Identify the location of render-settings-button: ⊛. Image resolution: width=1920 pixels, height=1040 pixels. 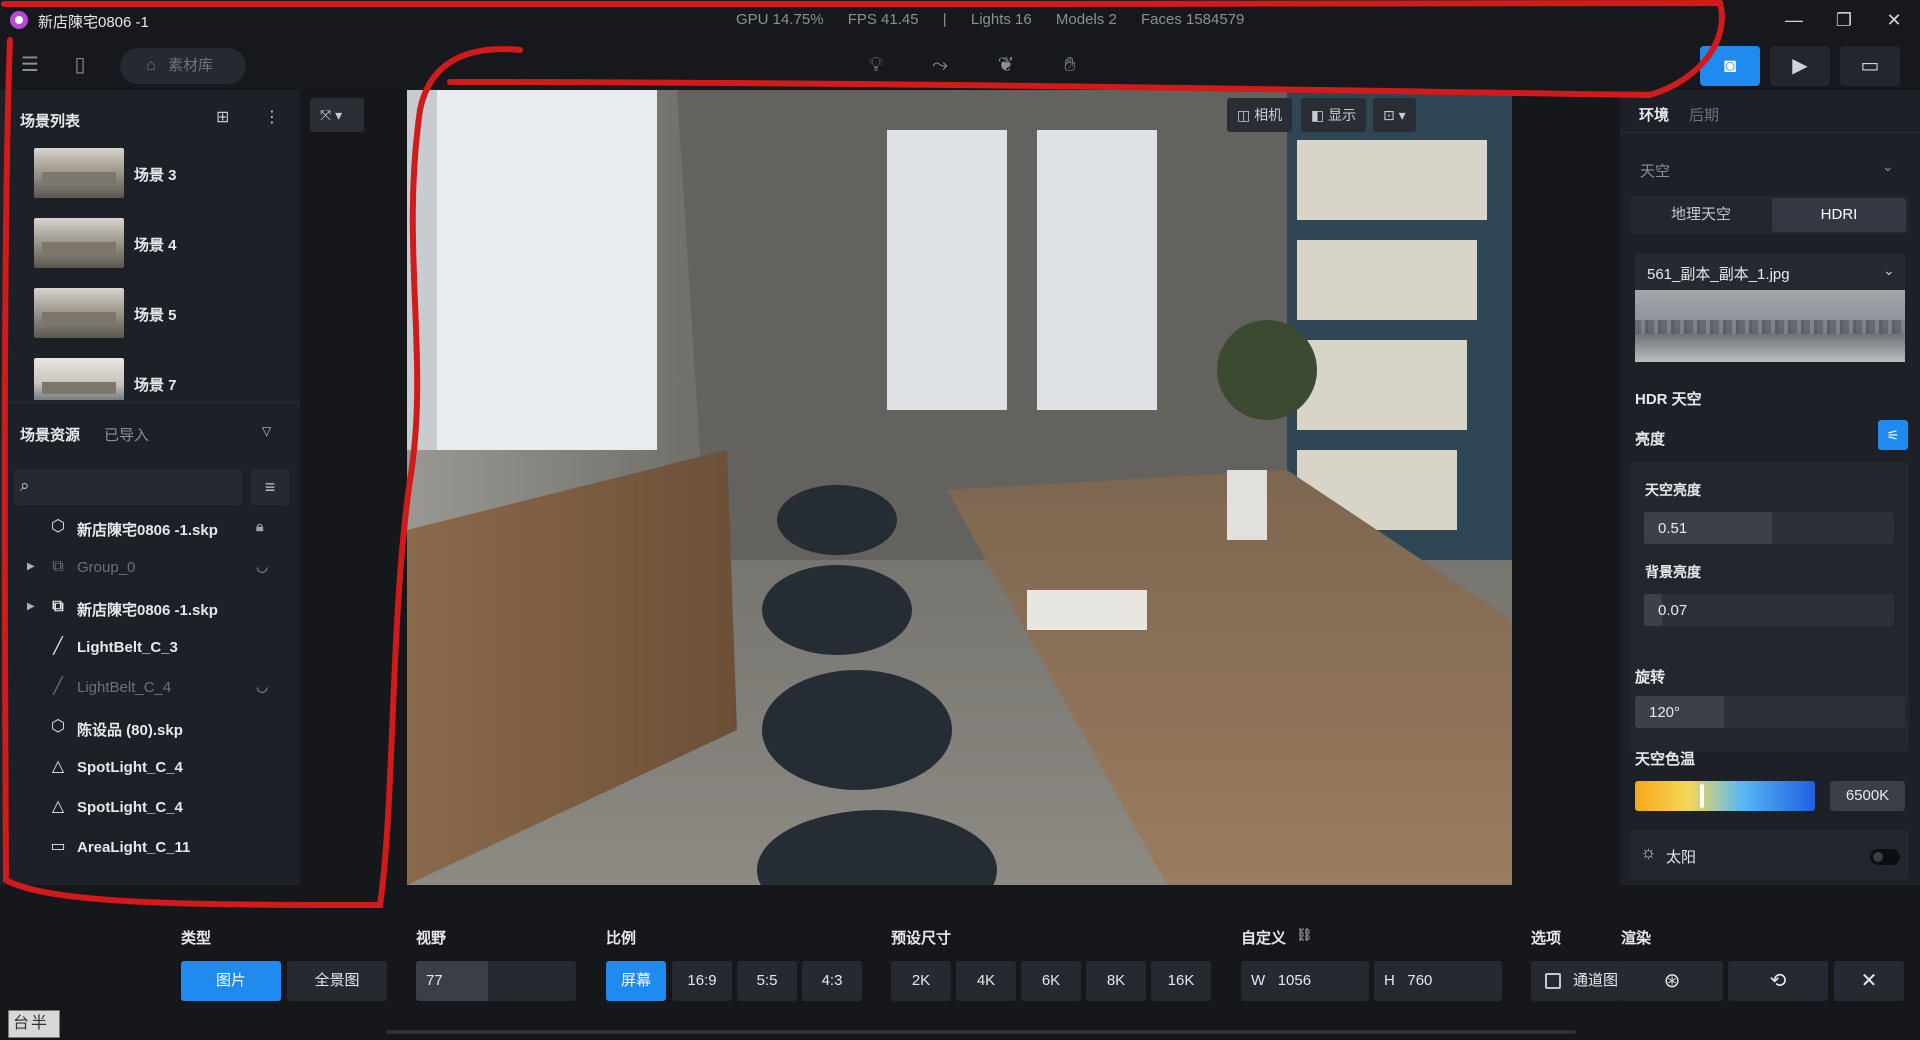
(1672, 981).